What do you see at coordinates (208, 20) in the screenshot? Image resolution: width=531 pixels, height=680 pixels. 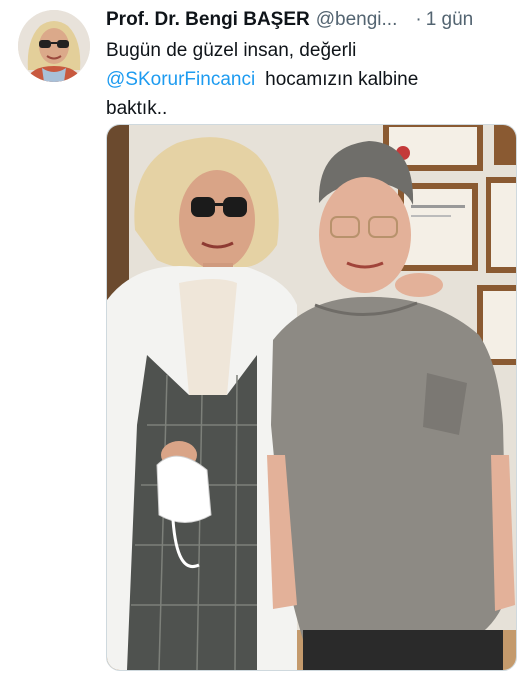 I see `author-name: Prof. Dr. Bengi BAŞER` at bounding box center [208, 20].